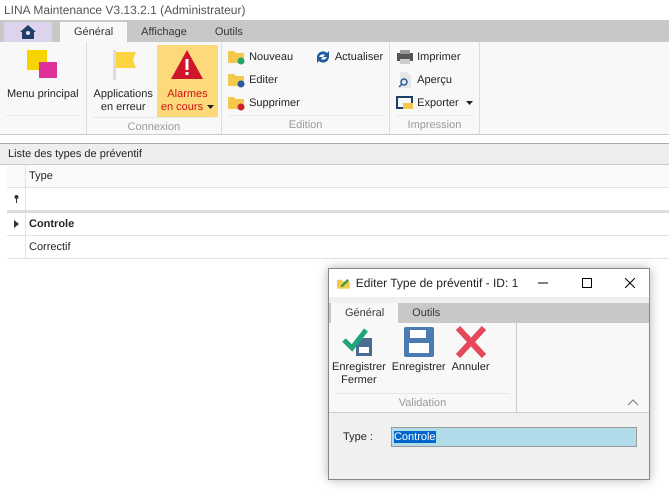  What do you see at coordinates (434, 124) in the screenshot?
I see `group-label: Impression` at bounding box center [434, 124].